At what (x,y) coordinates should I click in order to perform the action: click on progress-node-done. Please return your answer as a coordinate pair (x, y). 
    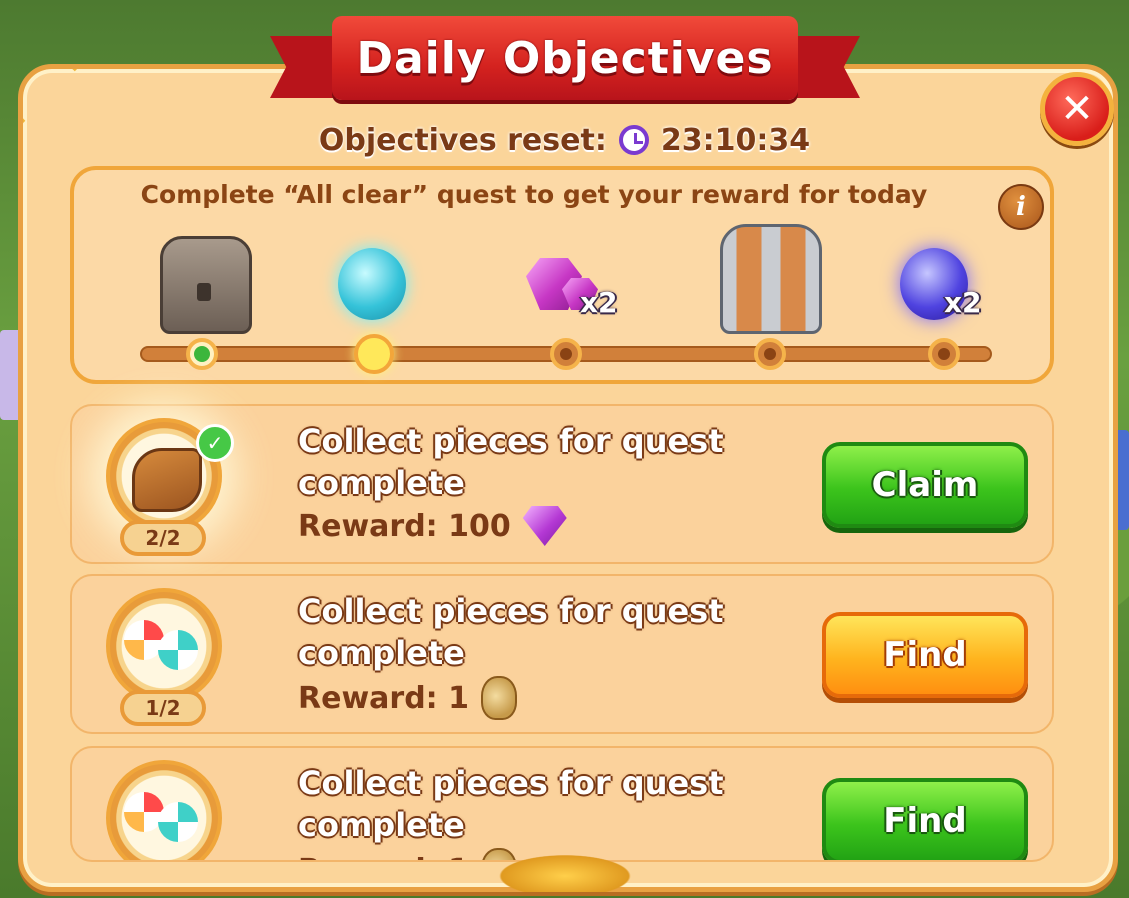
    Looking at the image, I should click on (202, 354).